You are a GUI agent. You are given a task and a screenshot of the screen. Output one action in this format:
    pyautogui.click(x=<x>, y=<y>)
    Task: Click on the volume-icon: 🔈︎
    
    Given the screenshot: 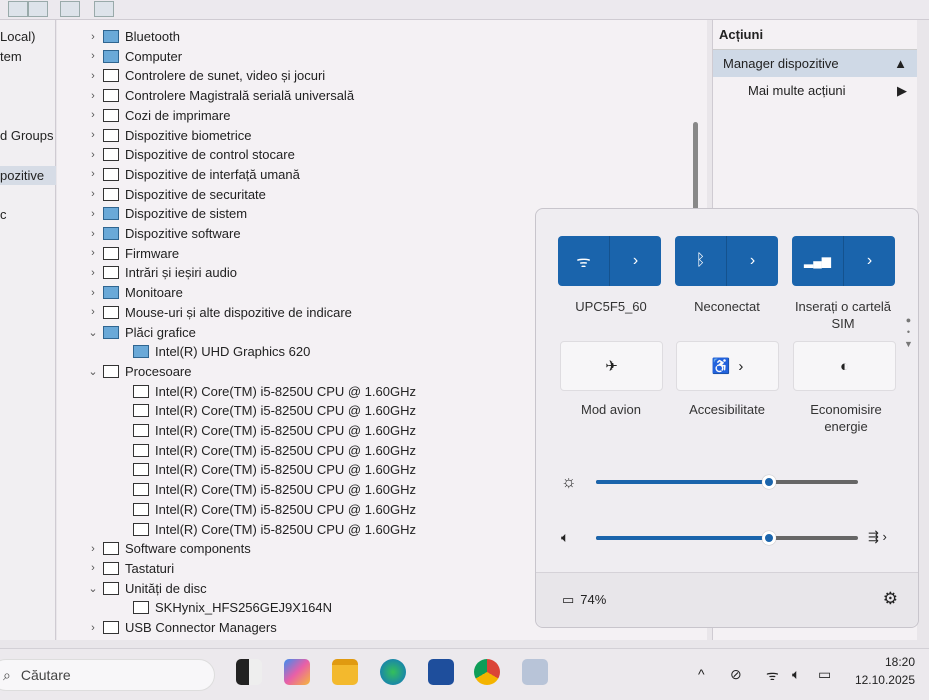 What is the action you would take?
    pyautogui.click(x=565, y=537)
    